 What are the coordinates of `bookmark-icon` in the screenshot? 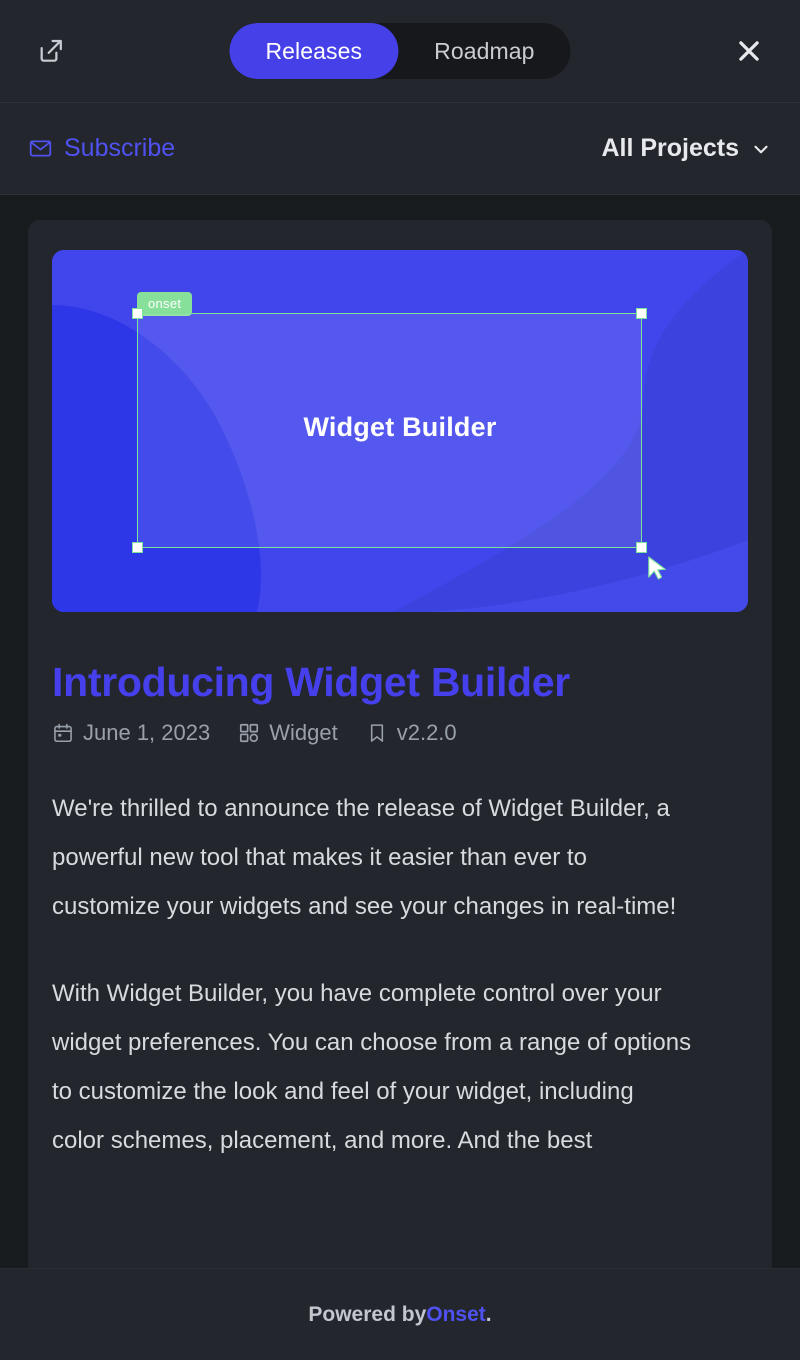 It's located at (376, 733).